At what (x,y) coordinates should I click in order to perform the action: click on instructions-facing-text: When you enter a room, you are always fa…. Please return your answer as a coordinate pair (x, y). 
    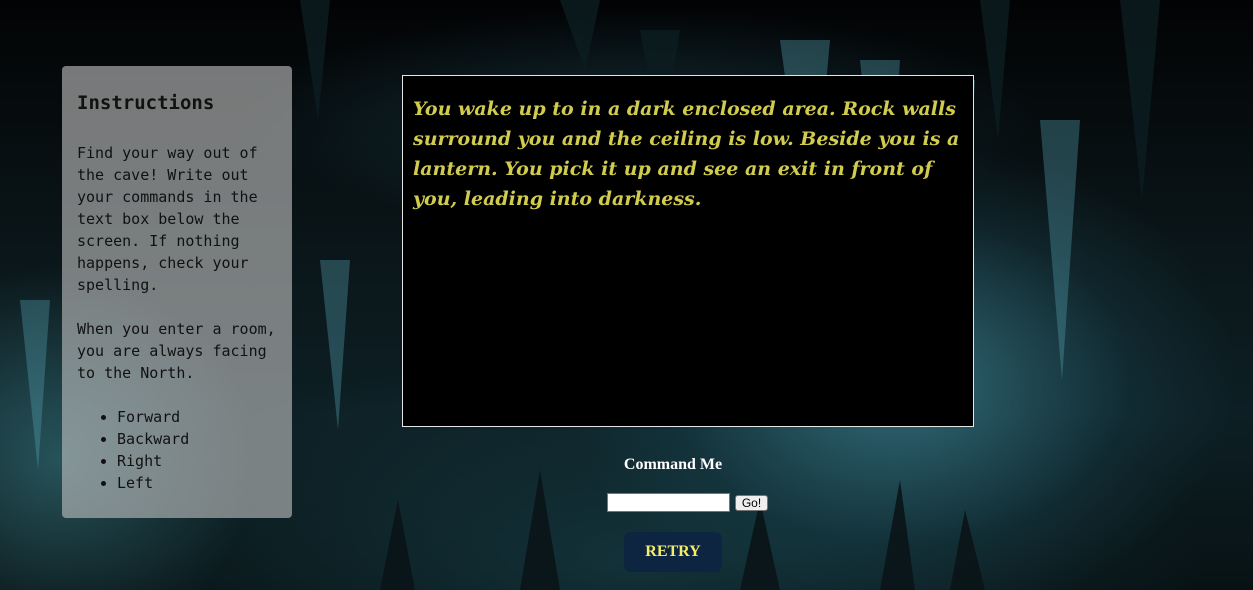
    Looking at the image, I should click on (176, 351).